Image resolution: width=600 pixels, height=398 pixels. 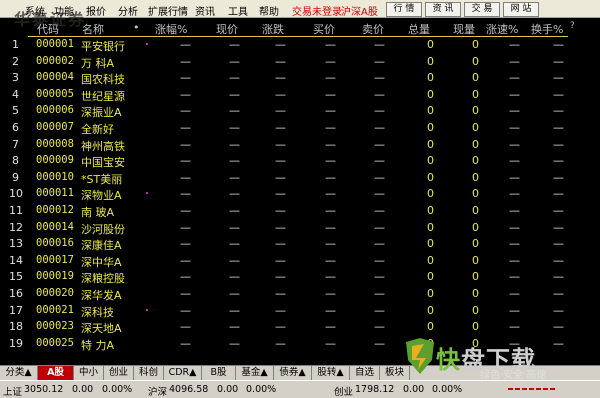 I want to click on menu-analysis: 分析, so click(x=128, y=10).